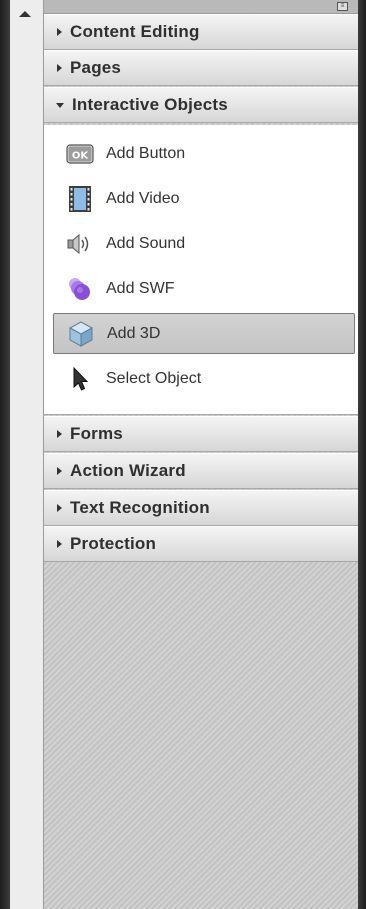  What do you see at coordinates (80, 199) in the screenshot?
I see `film-icon` at bounding box center [80, 199].